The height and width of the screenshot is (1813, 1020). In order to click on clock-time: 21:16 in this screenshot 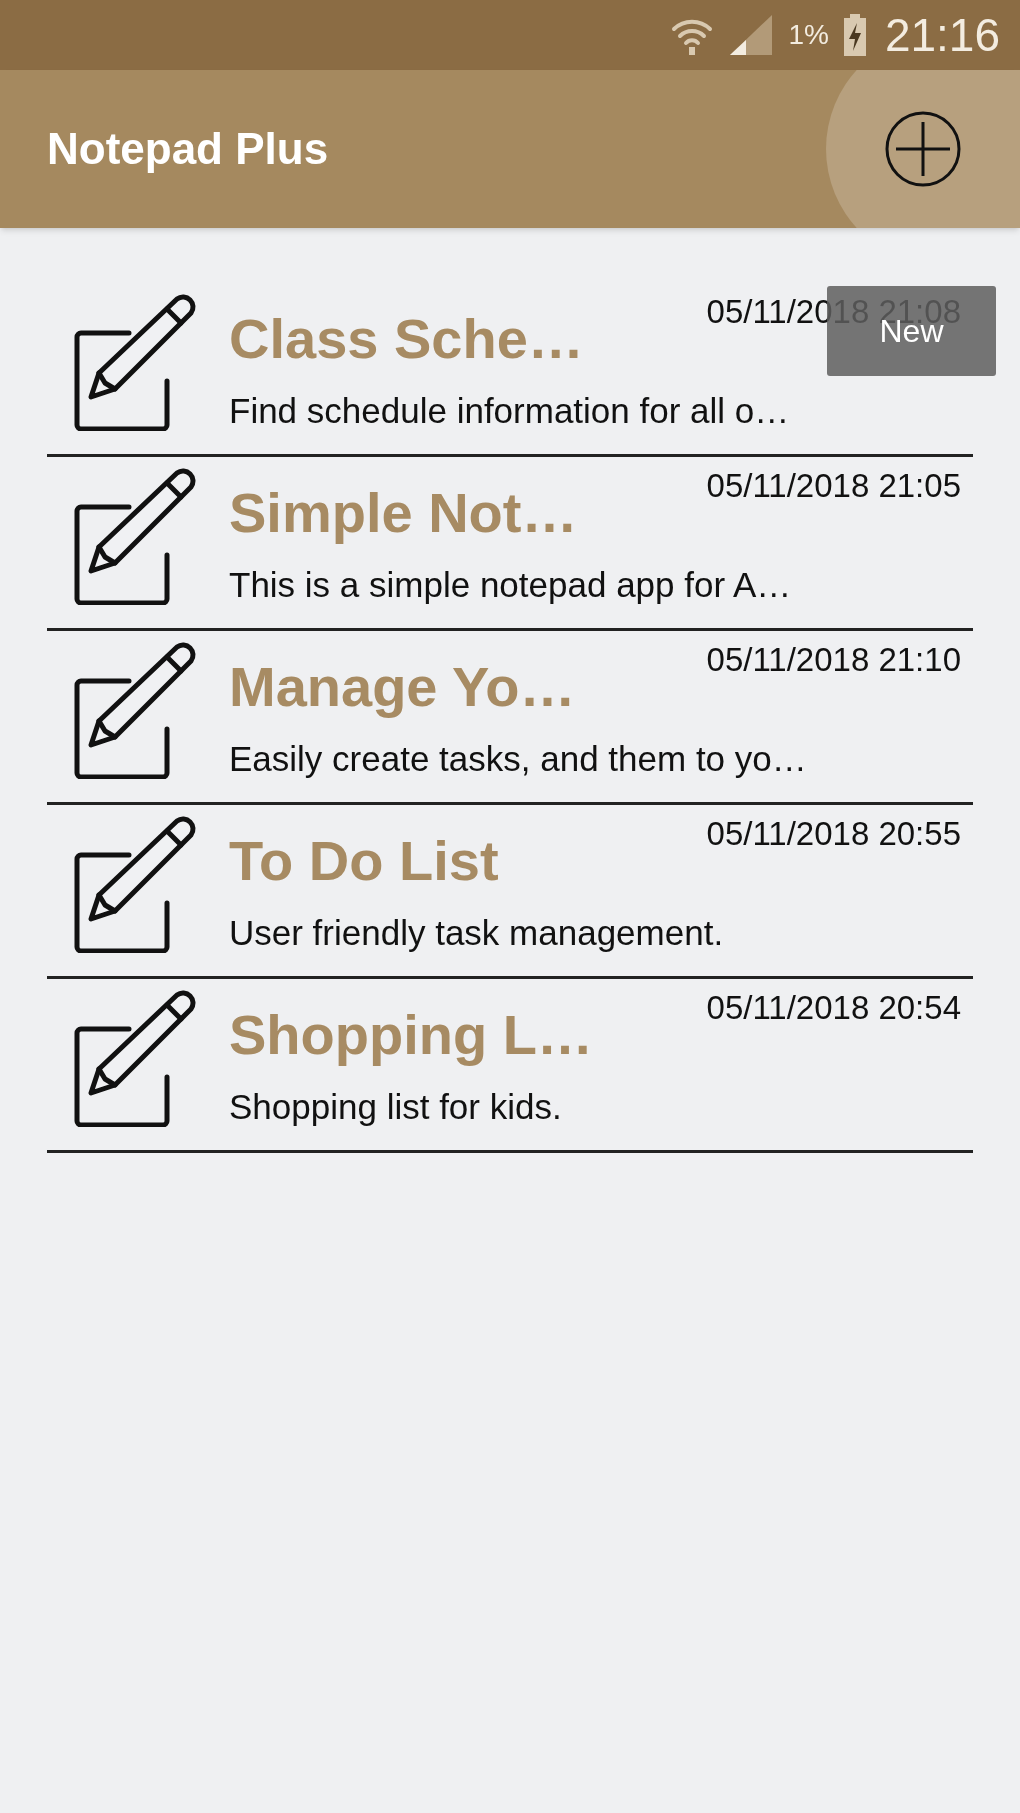, I will do `click(942, 35)`.